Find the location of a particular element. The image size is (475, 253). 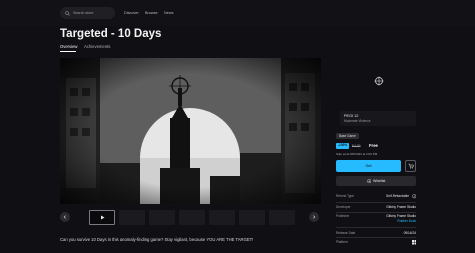

original-price: €4.99 is located at coordinates (356, 146).